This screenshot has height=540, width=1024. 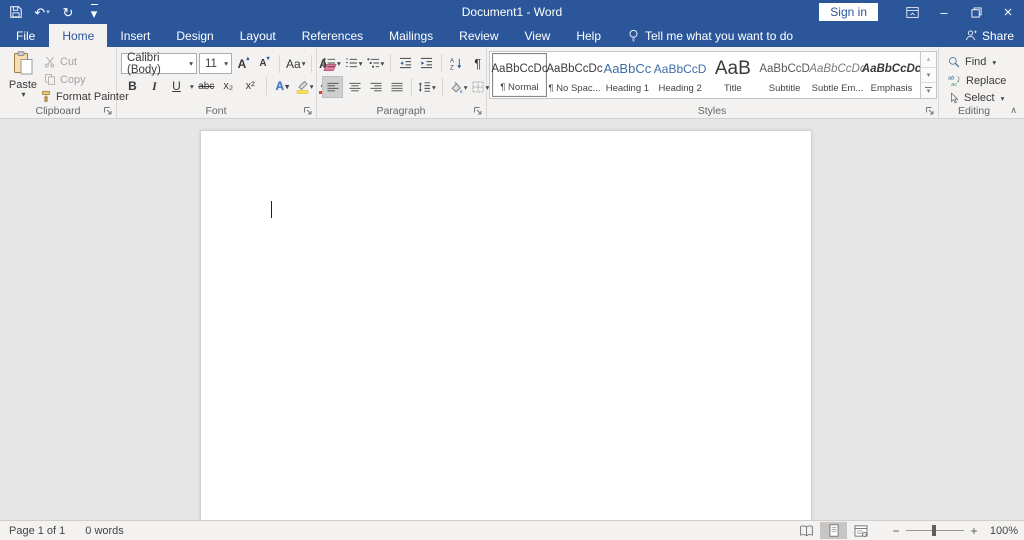 I want to click on superscript-button: x², so click(x=250, y=86).